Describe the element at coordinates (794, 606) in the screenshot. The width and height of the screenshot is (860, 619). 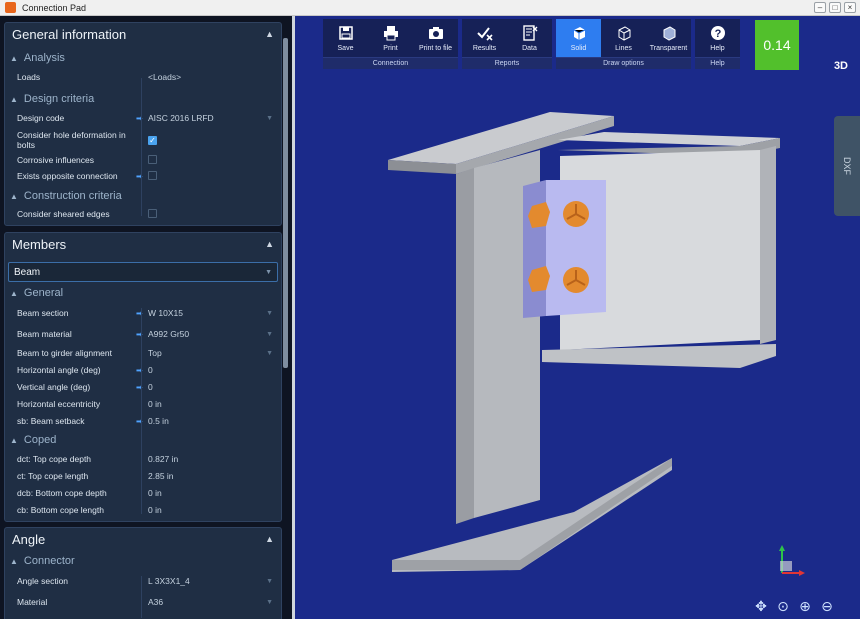
I see `navigation-tools: ✥ ⊙ ⊕ ⊖` at that location.